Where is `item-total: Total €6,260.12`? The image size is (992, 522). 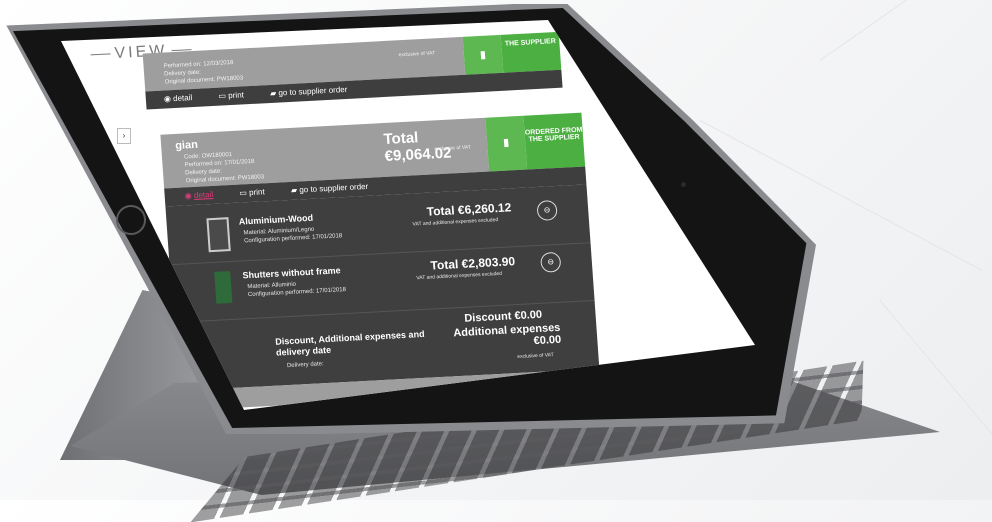 item-total: Total €6,260.12 is located at coordinates (469, 209).